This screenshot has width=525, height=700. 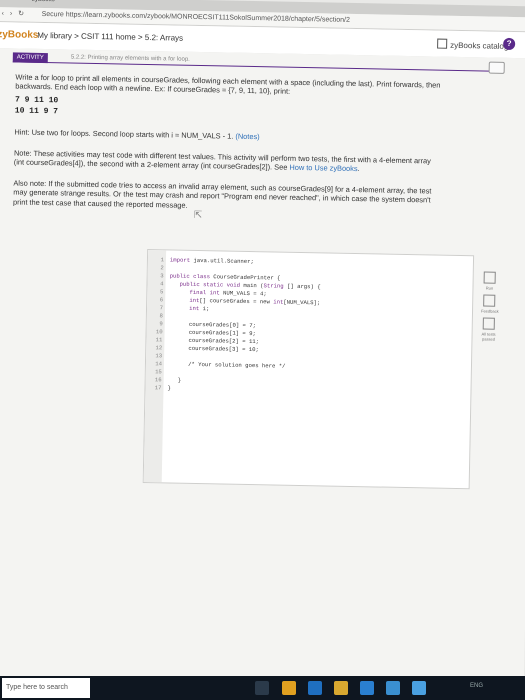 What do you see at coordinates (159, 356) in the screenshot?
I see `line-number: 13` at bounding box center [159, 356].